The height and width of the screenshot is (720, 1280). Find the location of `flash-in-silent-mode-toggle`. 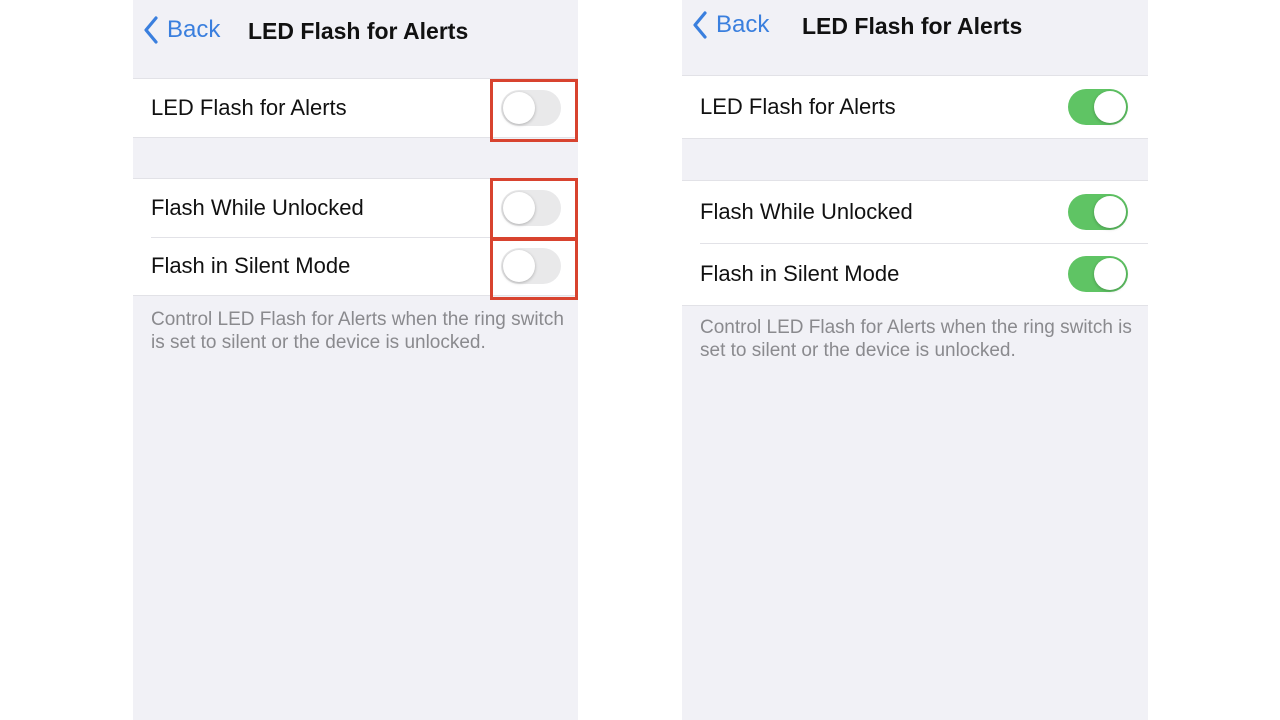

flash-in-silent-mode-toggle is located at coordinates (1098, 274).